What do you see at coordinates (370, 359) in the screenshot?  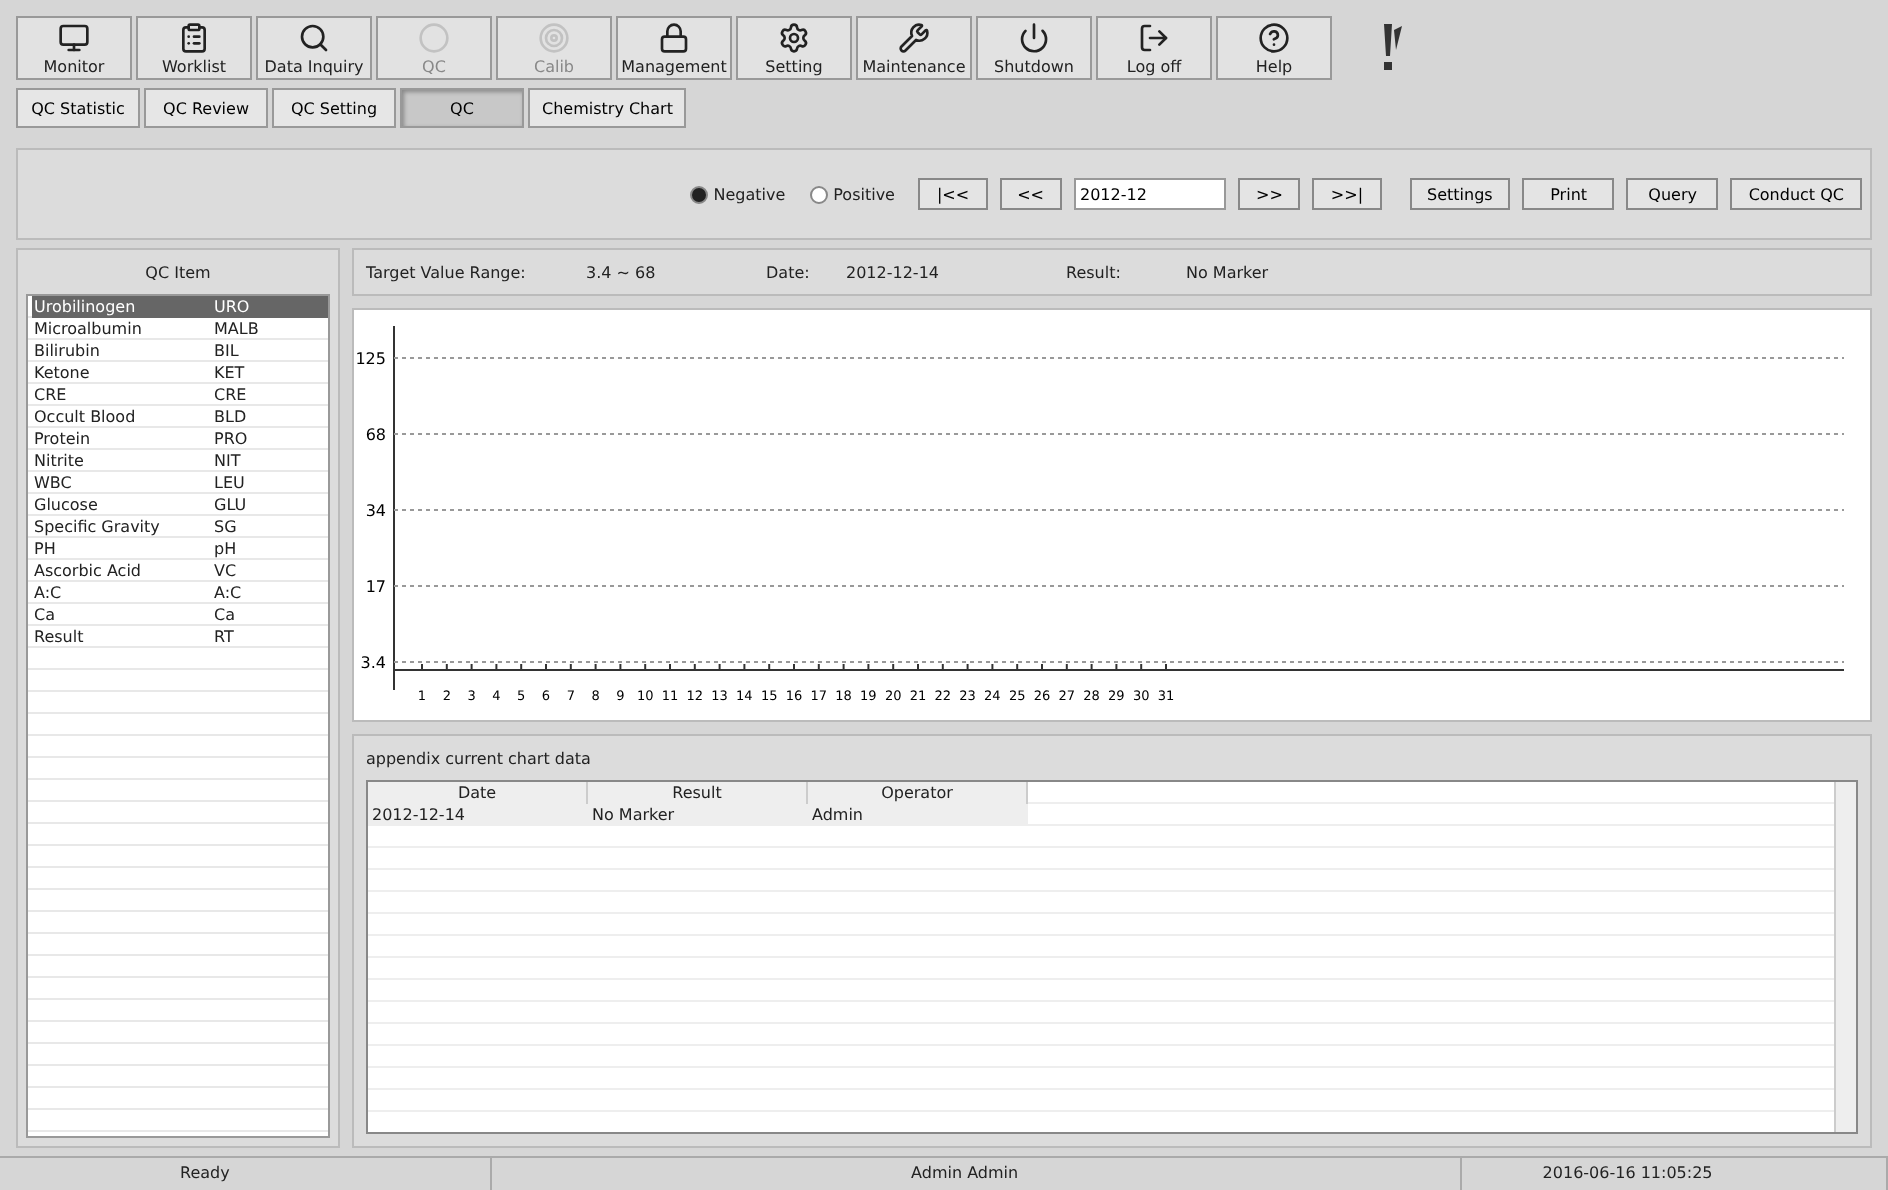 I see `y-tick-label: 125` at bounding box center [370, 359].